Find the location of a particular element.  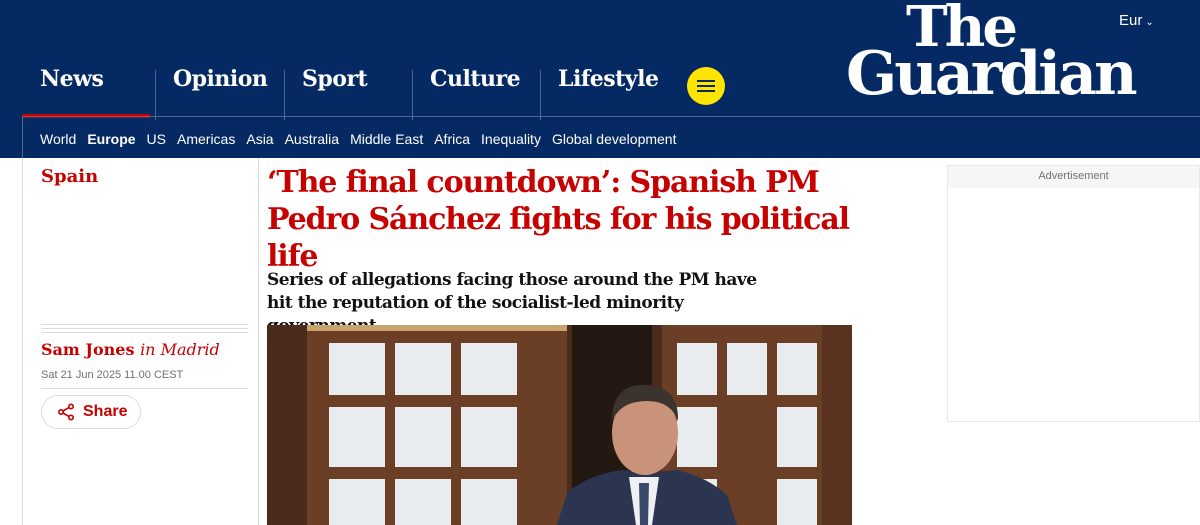

pillar-label: News is located at coordinates (72, 79).